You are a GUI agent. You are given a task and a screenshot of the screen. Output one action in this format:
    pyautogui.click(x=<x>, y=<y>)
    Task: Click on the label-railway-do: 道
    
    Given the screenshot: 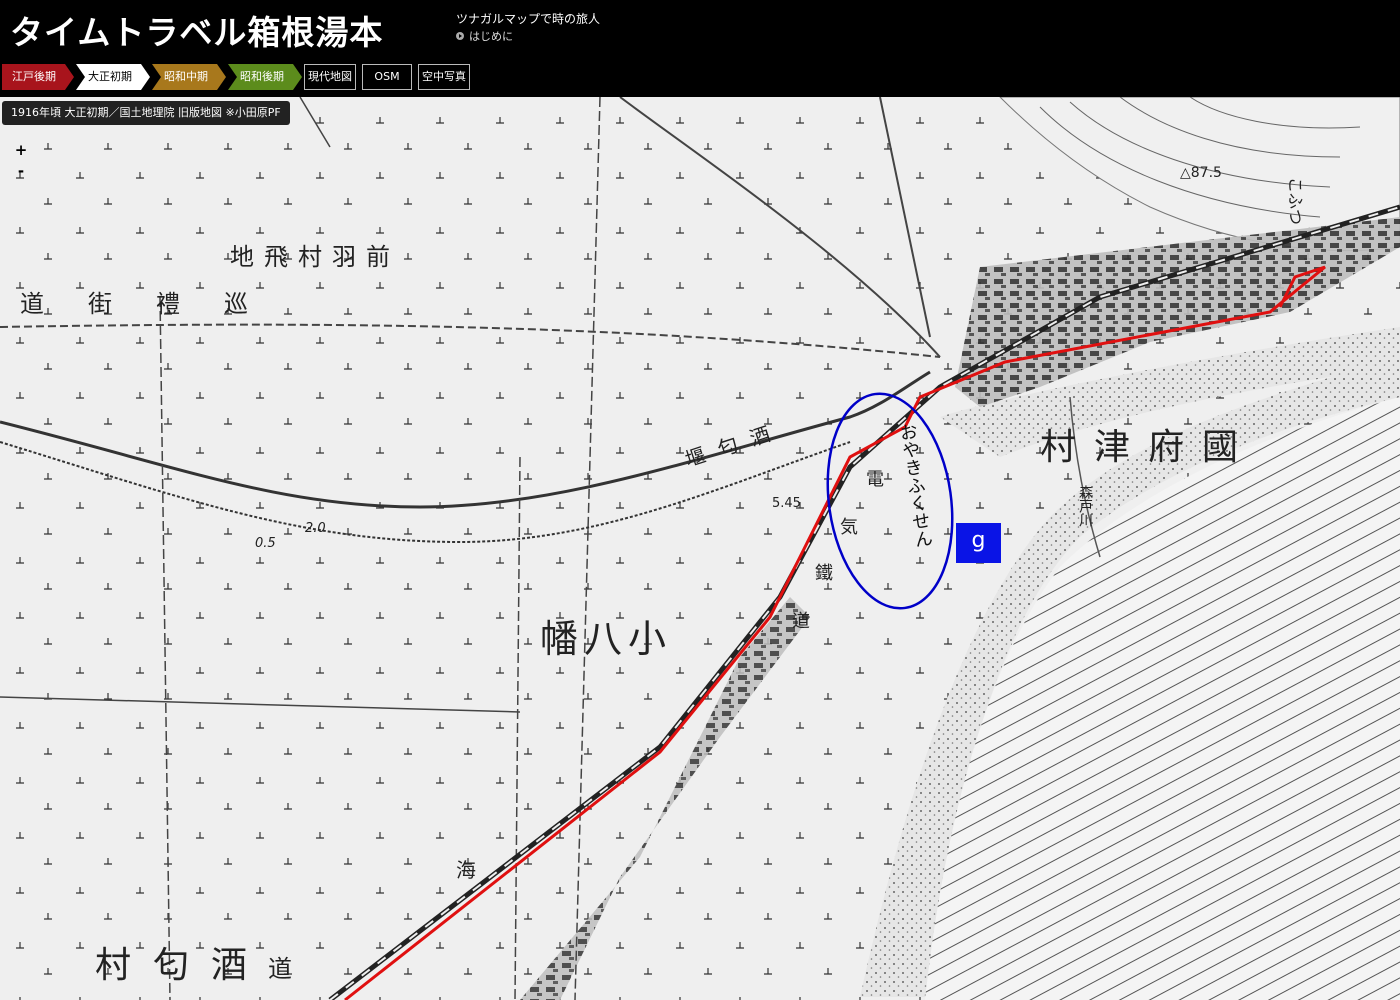 What is the action you would take?
    pyautogui.click(x=801, y=621)
    